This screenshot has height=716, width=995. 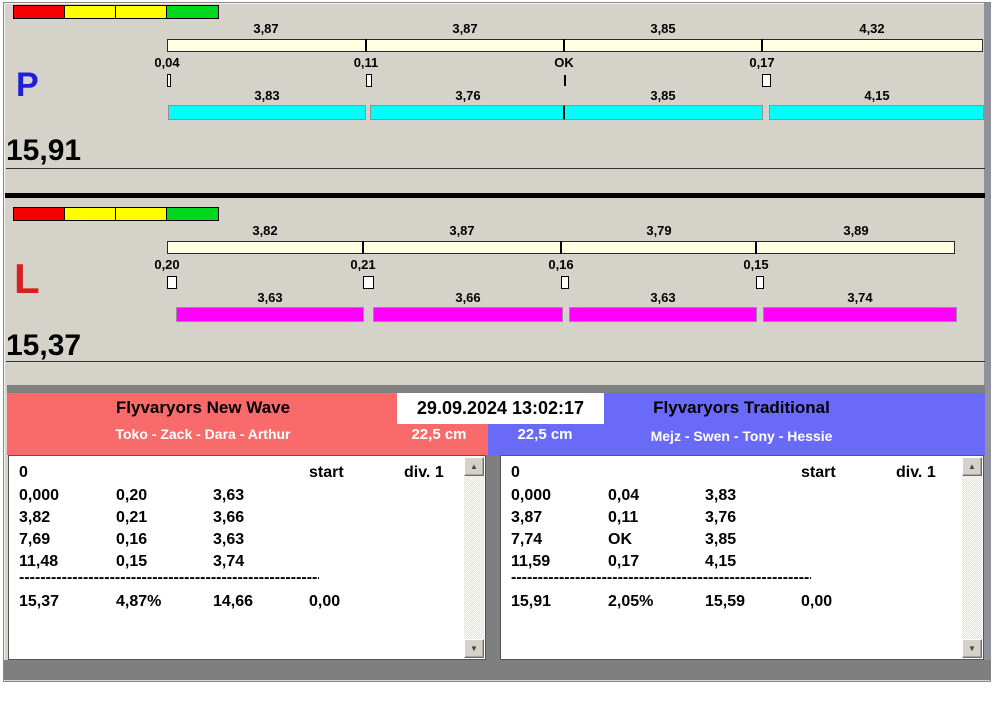 I want to click on table-cell: 15,37, so click(x=39, y=601).